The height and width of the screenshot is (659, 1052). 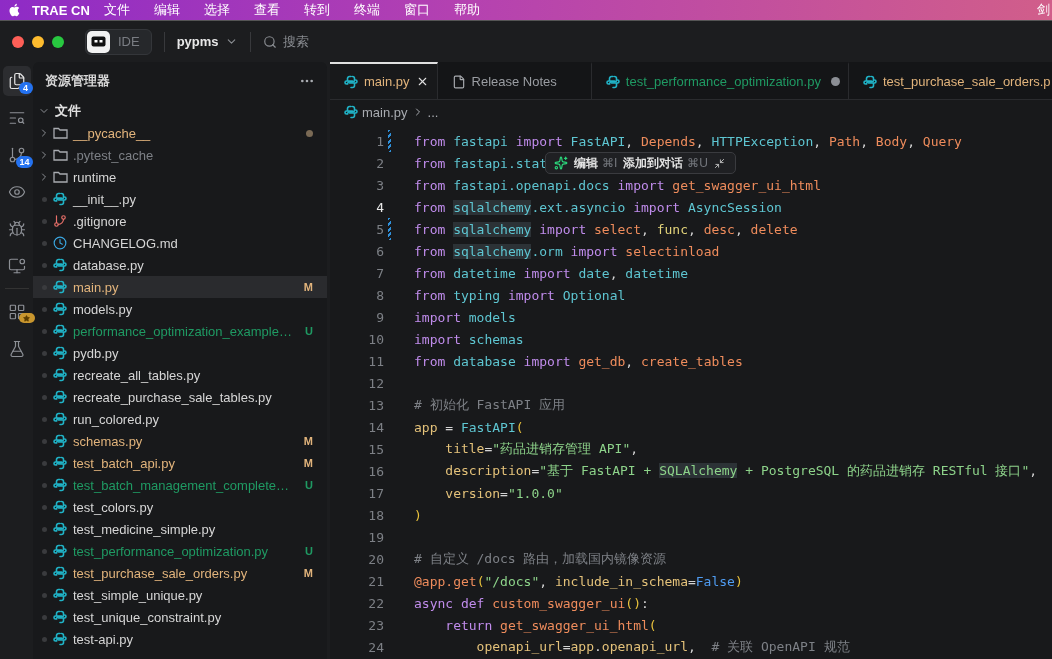 What do you see at coordinates (180, 441) in the screenshot?
I see `tree-item: schemas.py M` at bounding box center [180, 441].